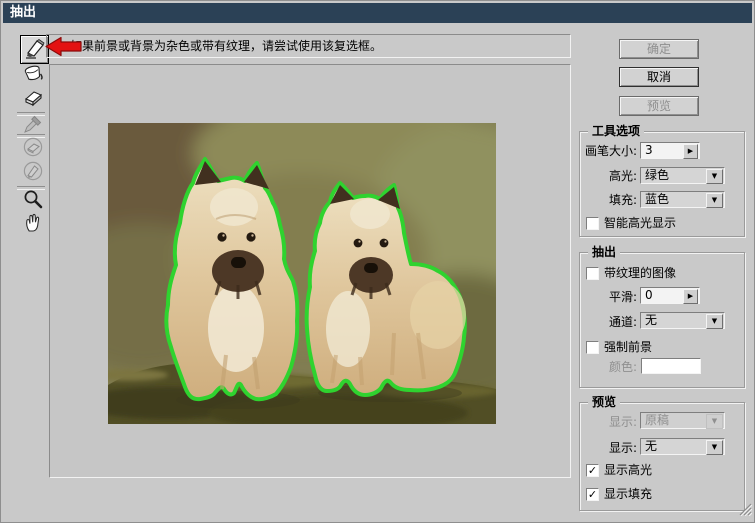 This screenshot has width=755, height=523. Describe the element at coordinates (682, 175) in the screenshot. I see `highlight-dropdown: 绿色 ▼` at that location.